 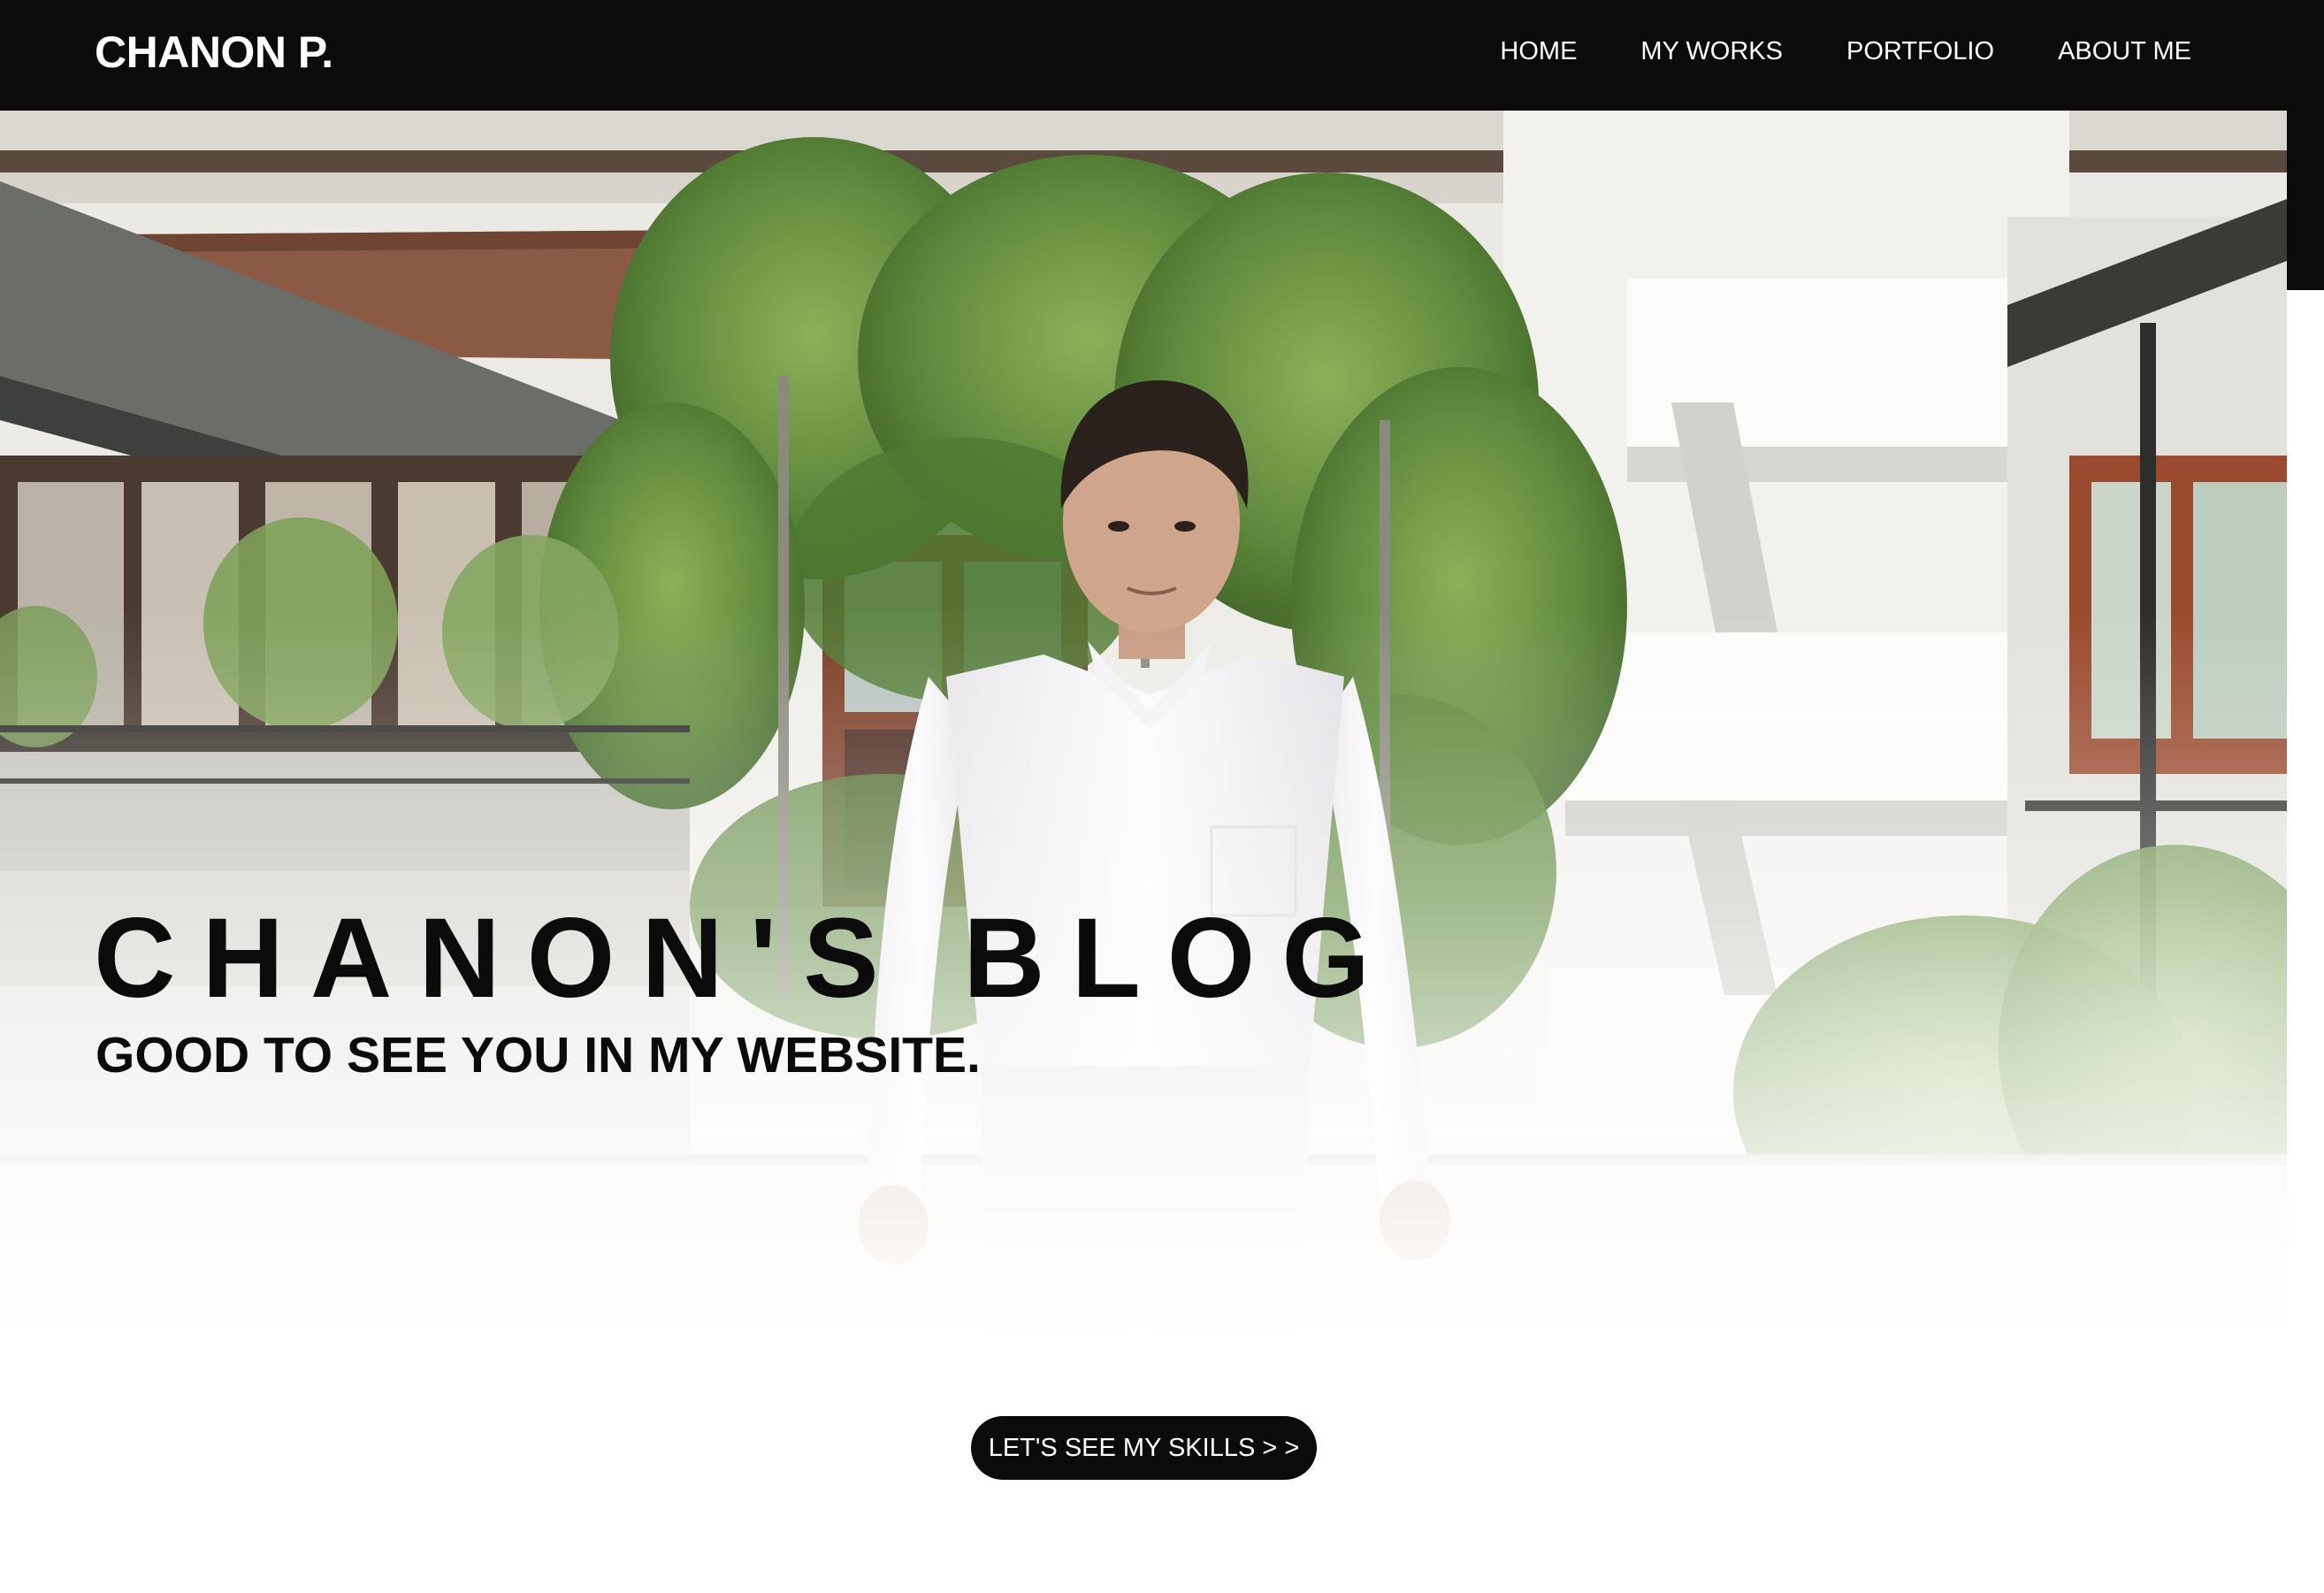 I want to click on brand-logo: CHANON P., so click(x=214, y=52).